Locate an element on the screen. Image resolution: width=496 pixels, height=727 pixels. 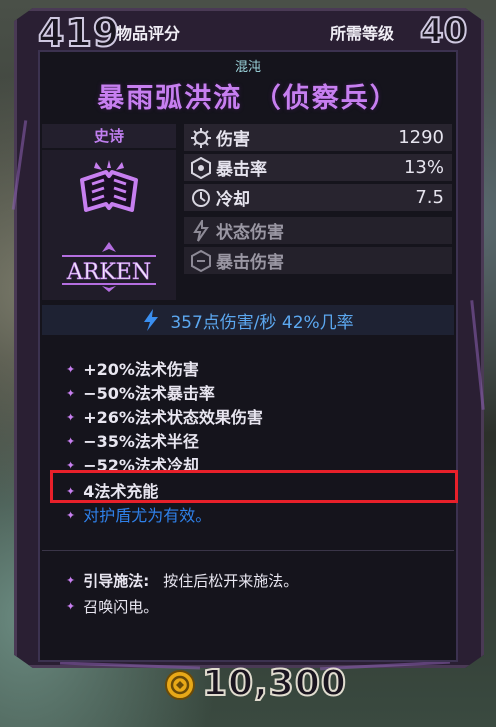
gold-coin-icon is located at coordinates (180, 685).